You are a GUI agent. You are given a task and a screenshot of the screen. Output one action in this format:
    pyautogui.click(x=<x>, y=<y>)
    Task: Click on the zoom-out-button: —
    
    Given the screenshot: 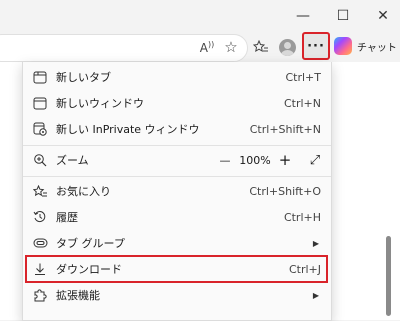 What is the action you would take?
    pyautogui.click(x=225, y=160)
    